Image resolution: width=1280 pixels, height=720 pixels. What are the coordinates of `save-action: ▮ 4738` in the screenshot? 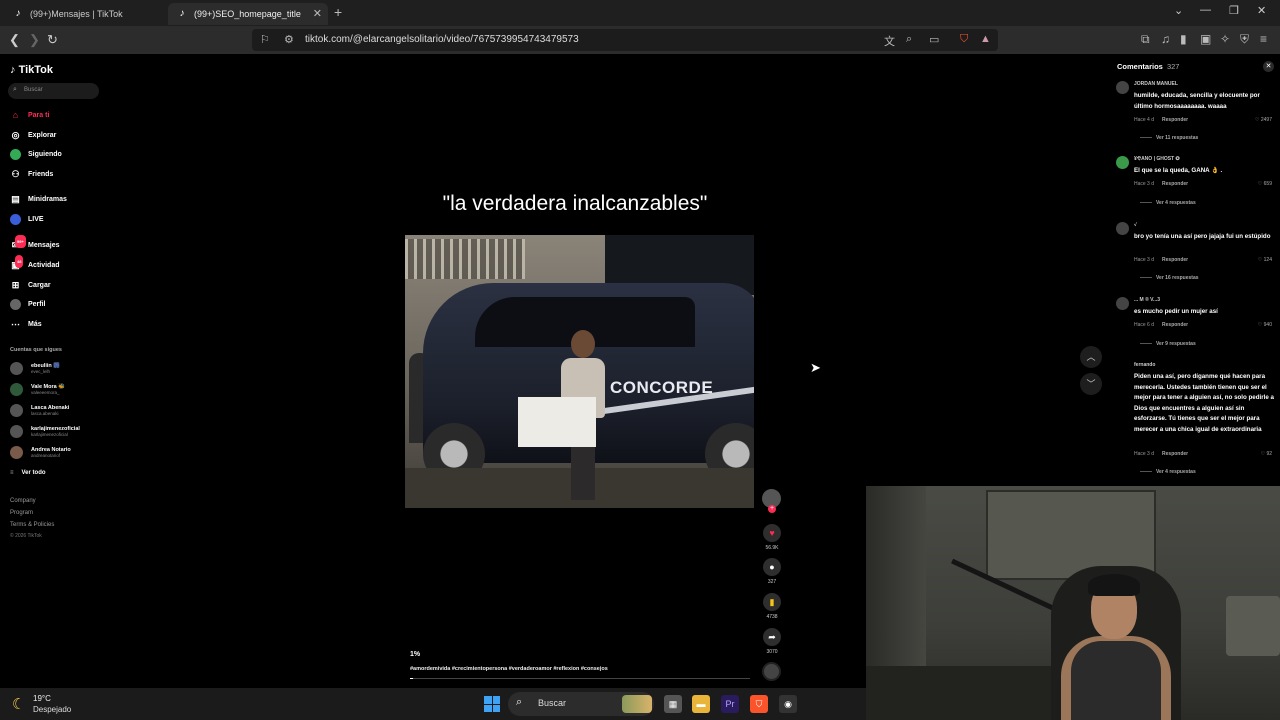 It's located at (772, 606).